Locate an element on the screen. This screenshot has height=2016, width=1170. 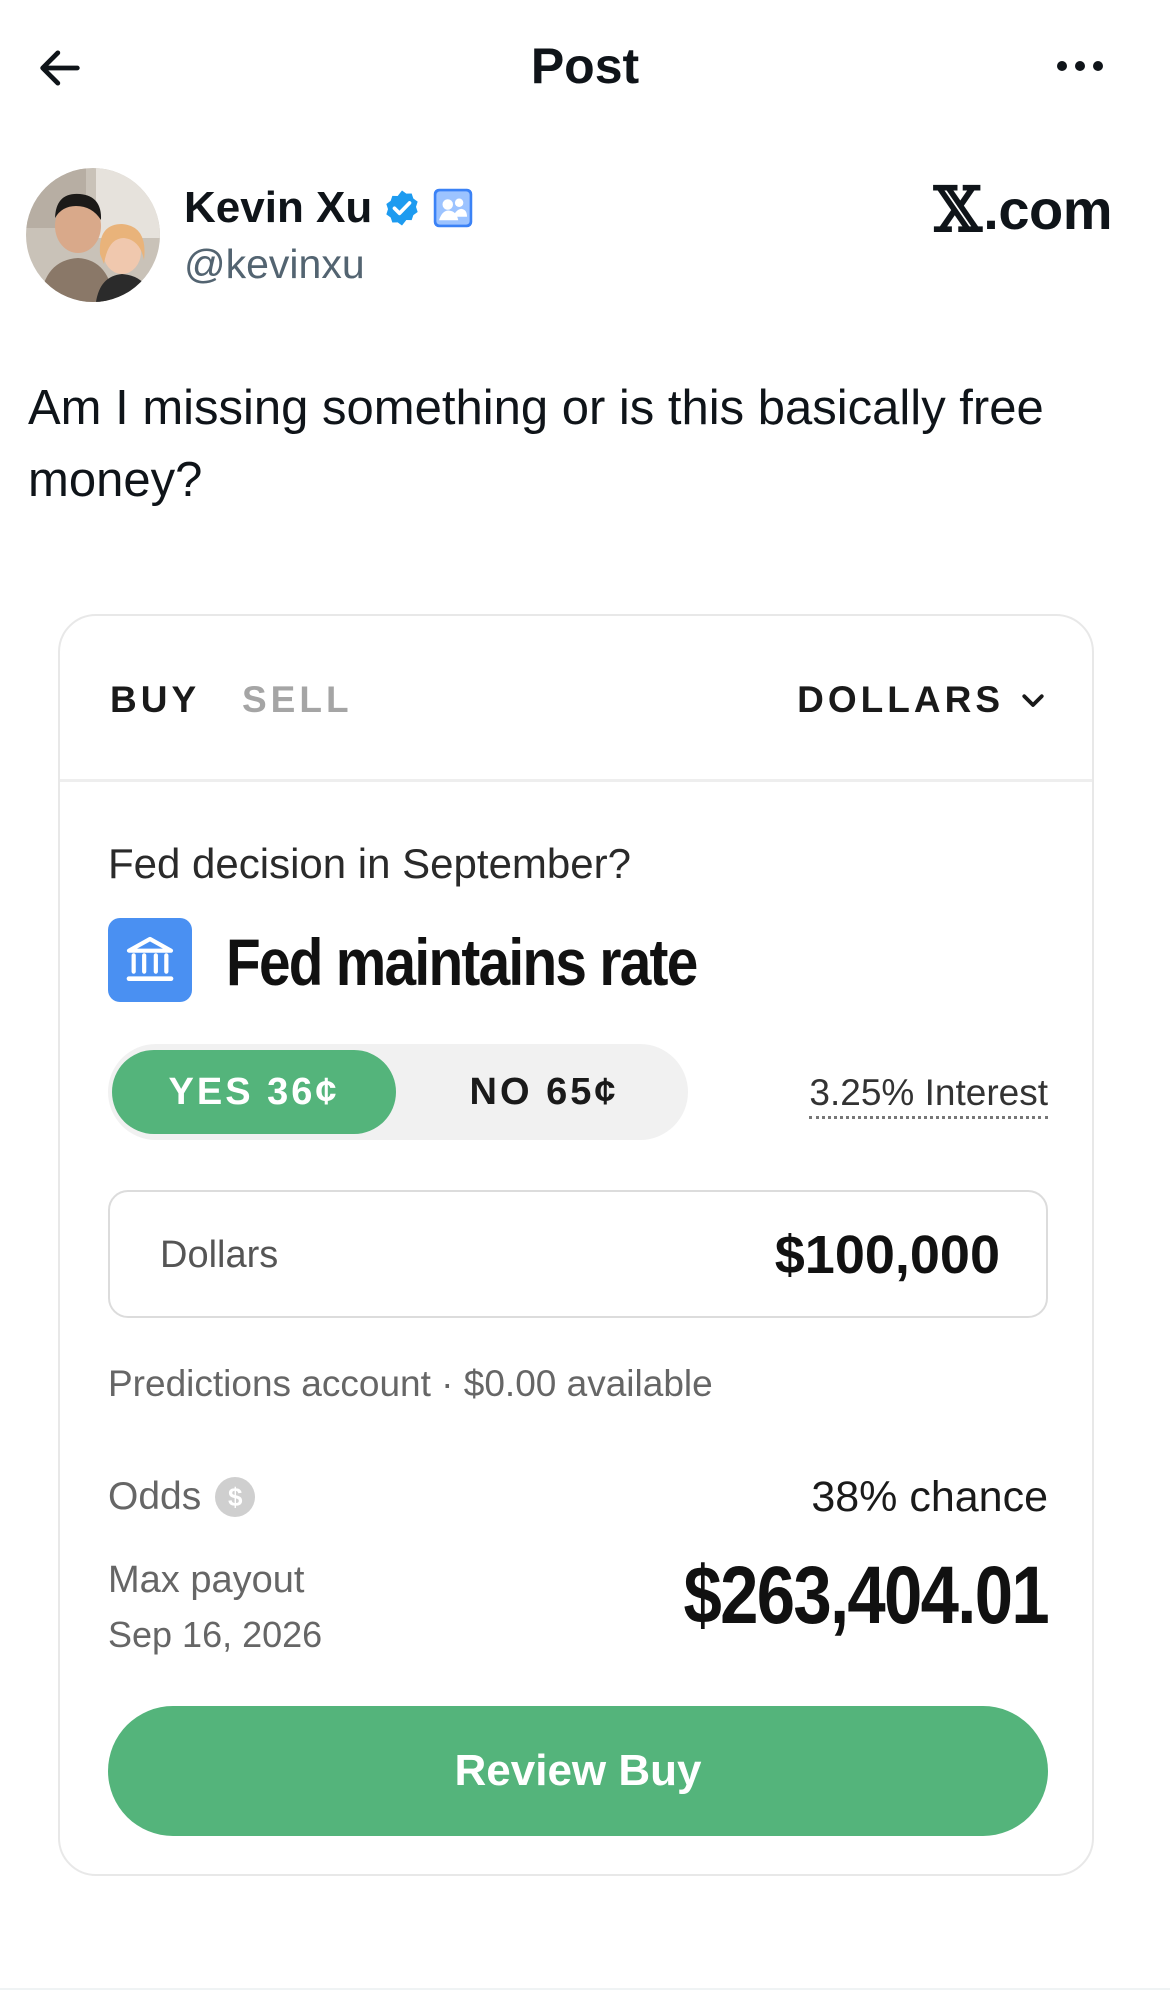
verified-badge-icon is located at coordinates (402, 208).